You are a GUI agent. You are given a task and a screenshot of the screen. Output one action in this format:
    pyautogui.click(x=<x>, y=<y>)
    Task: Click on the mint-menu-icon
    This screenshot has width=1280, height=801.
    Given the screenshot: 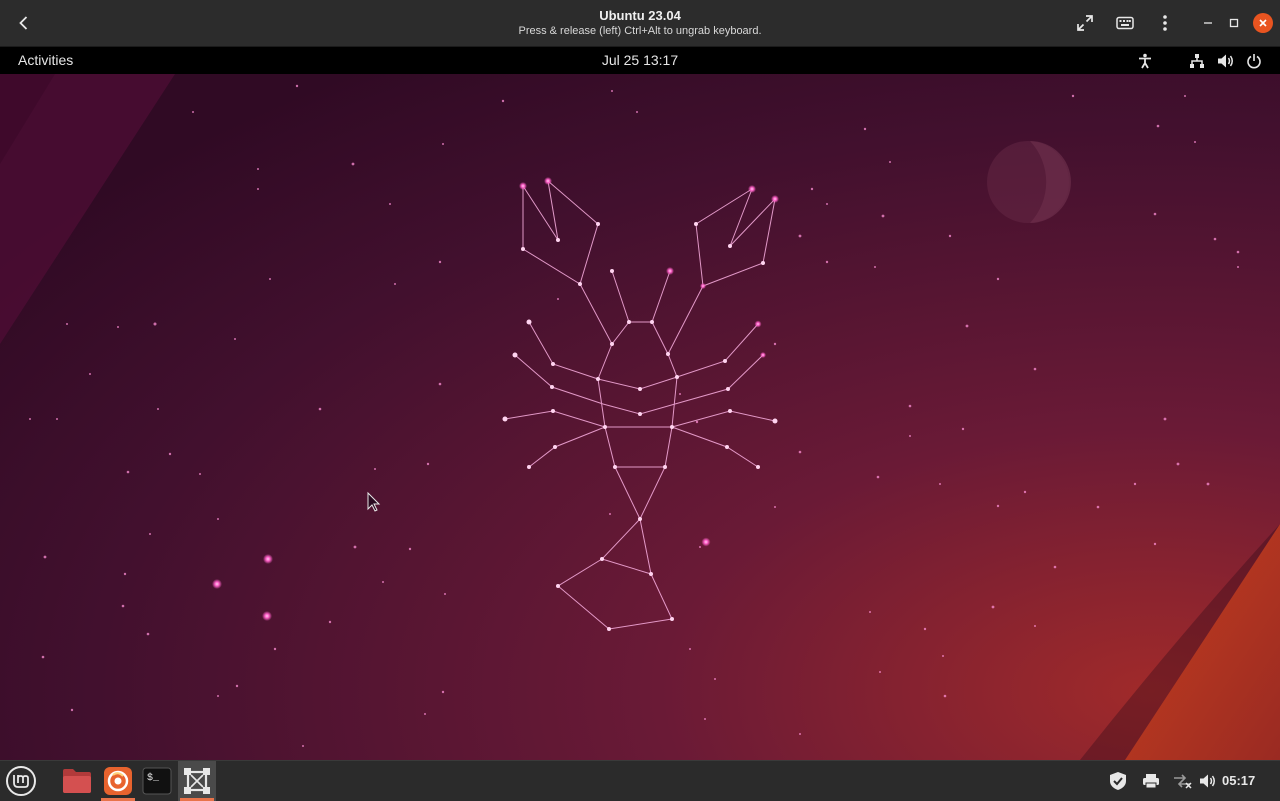 What is the action you would take?
    pyautogui.click(x=21, y=781)
    